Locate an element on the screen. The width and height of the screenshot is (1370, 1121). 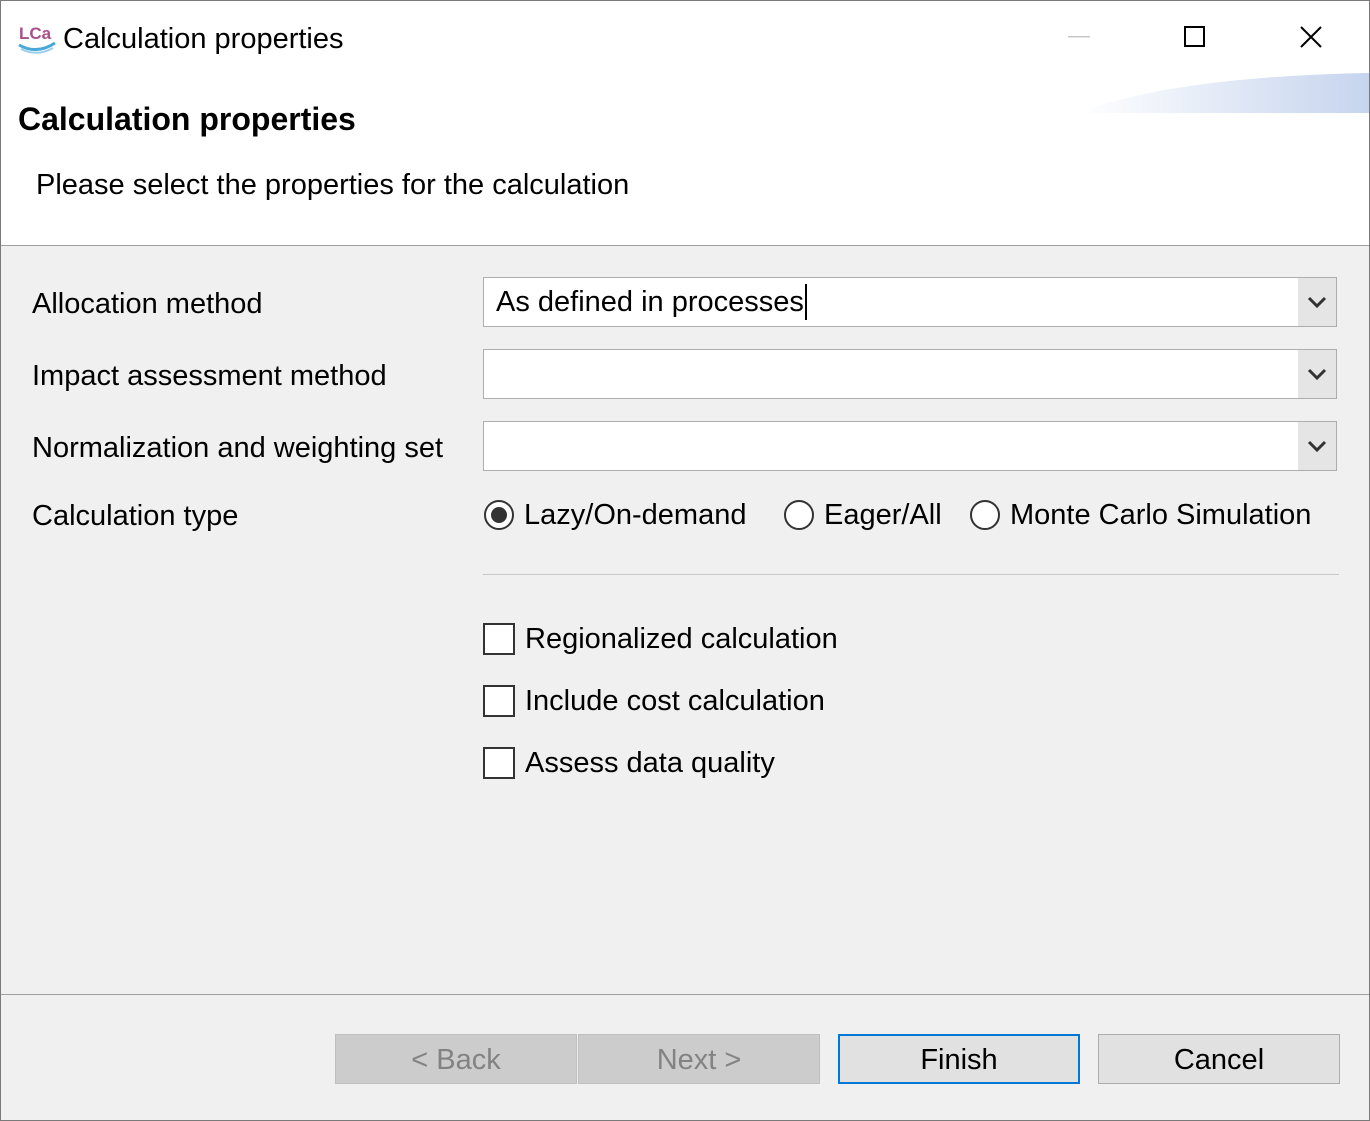
checkbox-label: Regionalized calculation is located at coordinates (681, 639).